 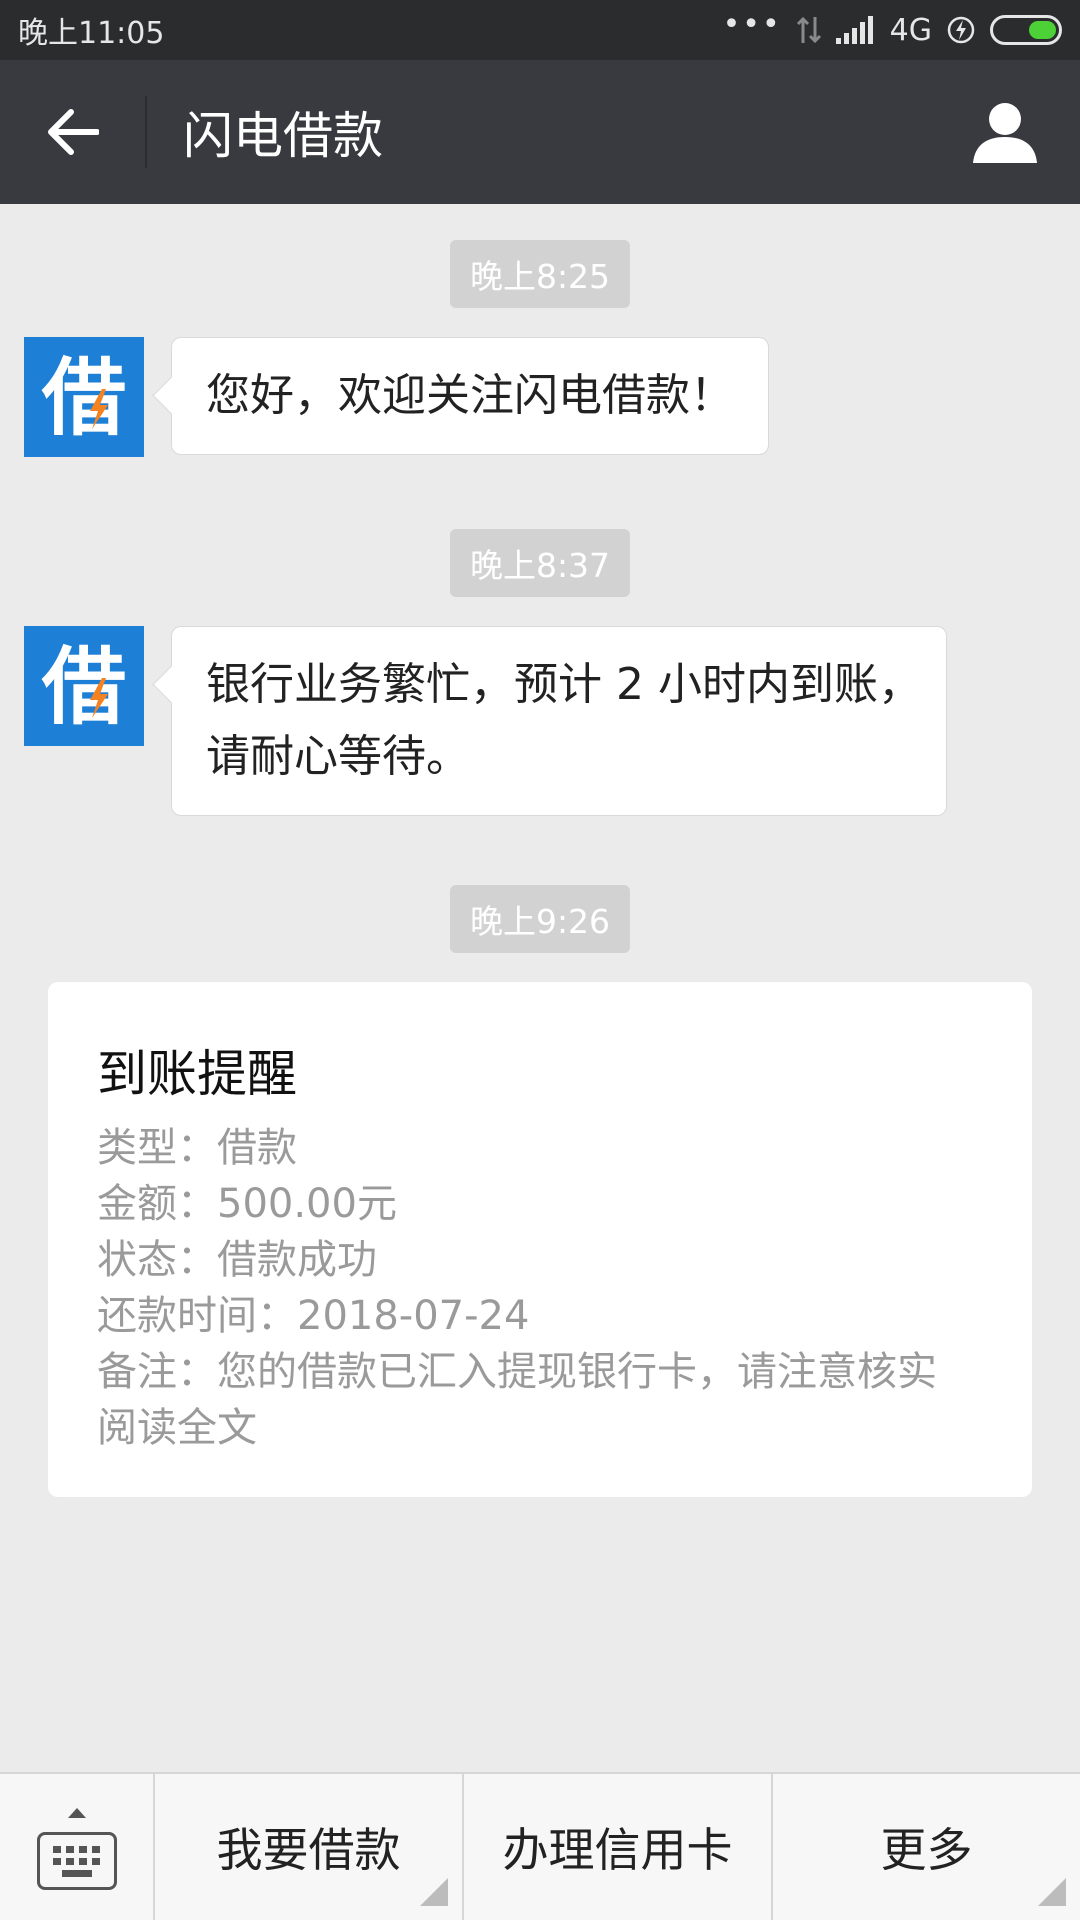 What do you see at coordinates (564, 684) in the screenshot?
I see `message-text-line: 银行业务繁忙，预计 2 小时内到账，` at bounding box center [564, 684].